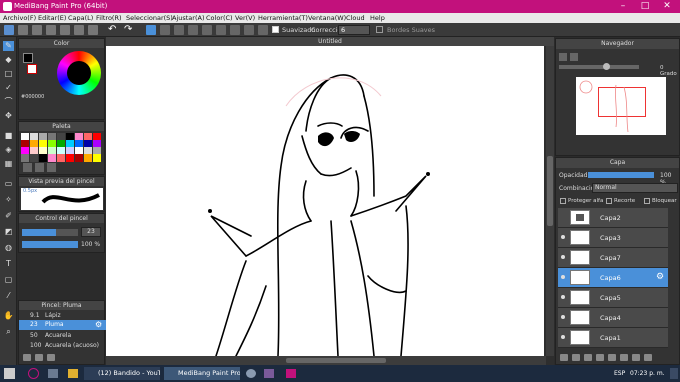 This screenshot has height=382, width=680. I want to click on palette-delete-icon, so click(39, 167).